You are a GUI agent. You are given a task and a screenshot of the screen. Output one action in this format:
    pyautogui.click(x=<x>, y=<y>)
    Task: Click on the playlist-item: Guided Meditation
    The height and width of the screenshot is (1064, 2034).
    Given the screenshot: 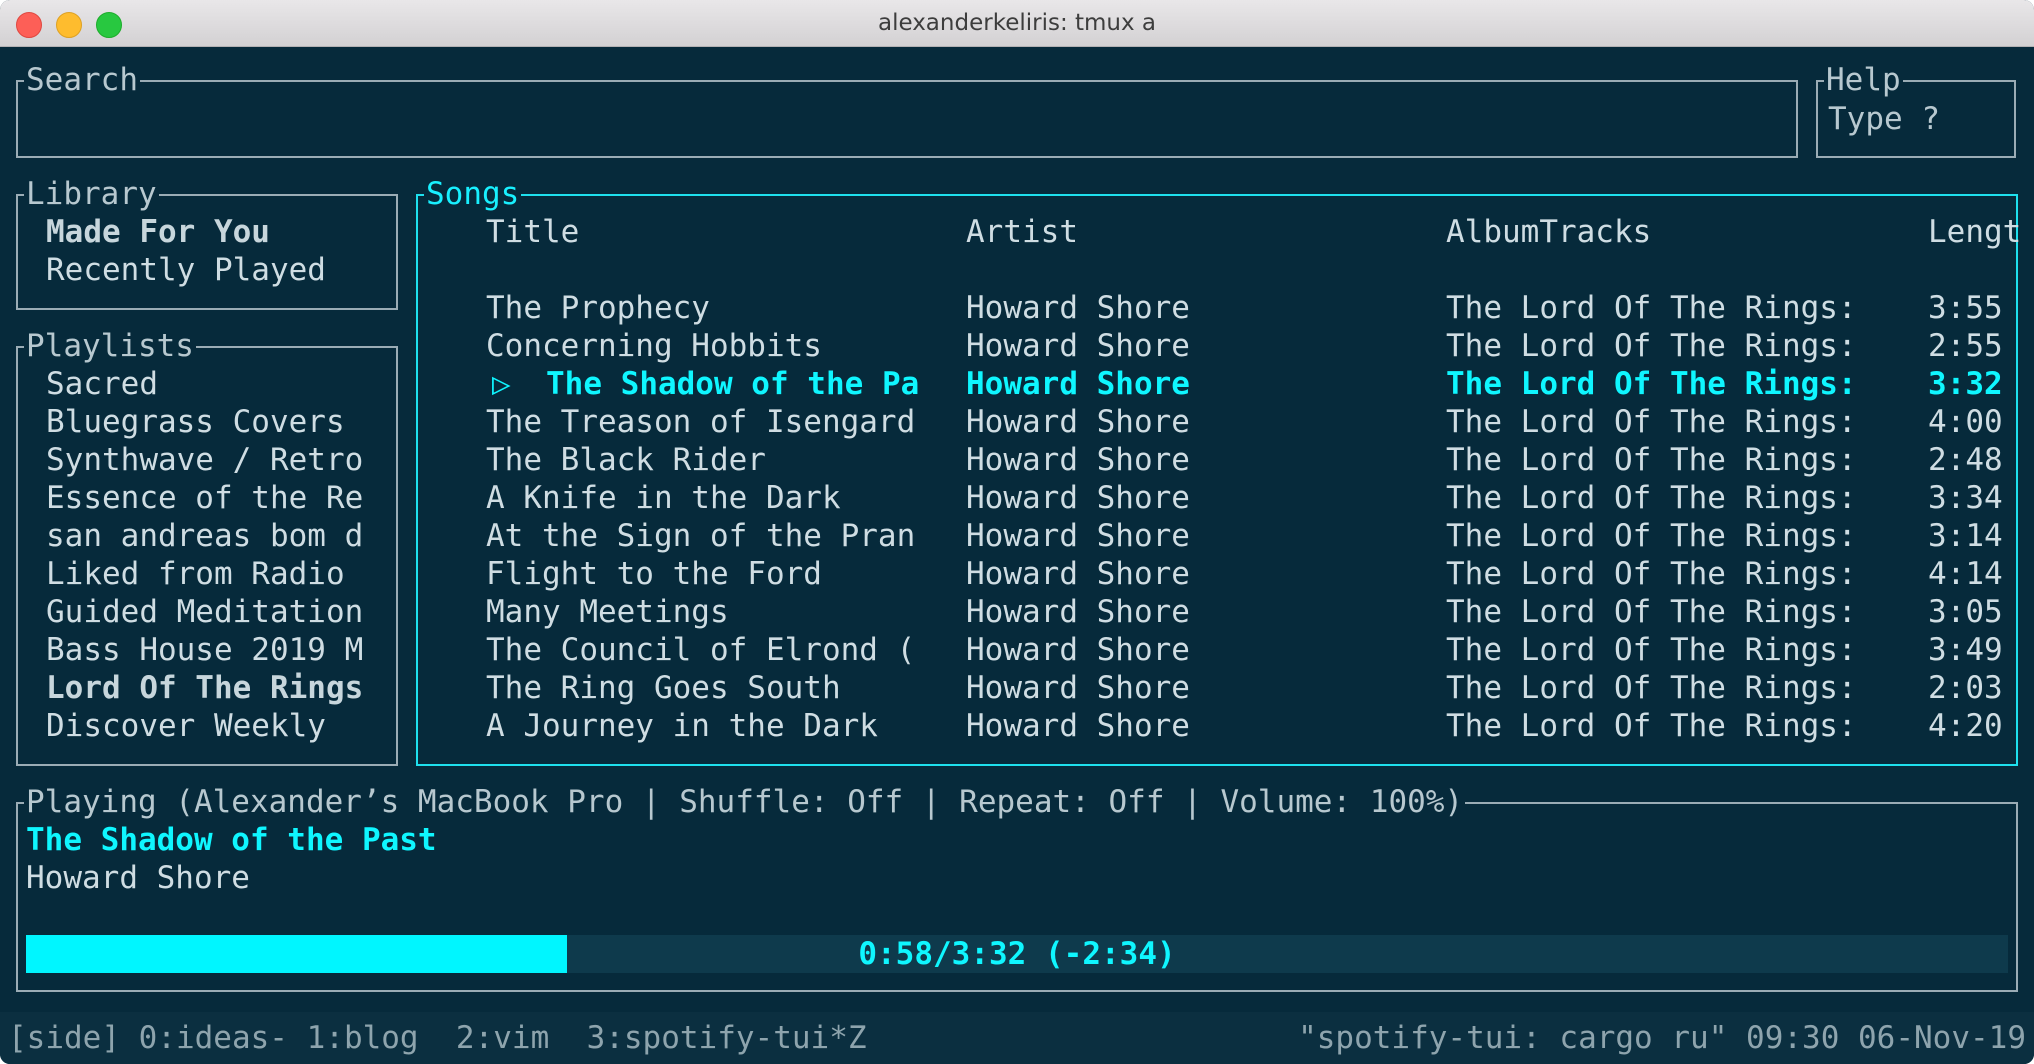 What is the action you would take?
    pyautogui.click(x=204, y=612)
    